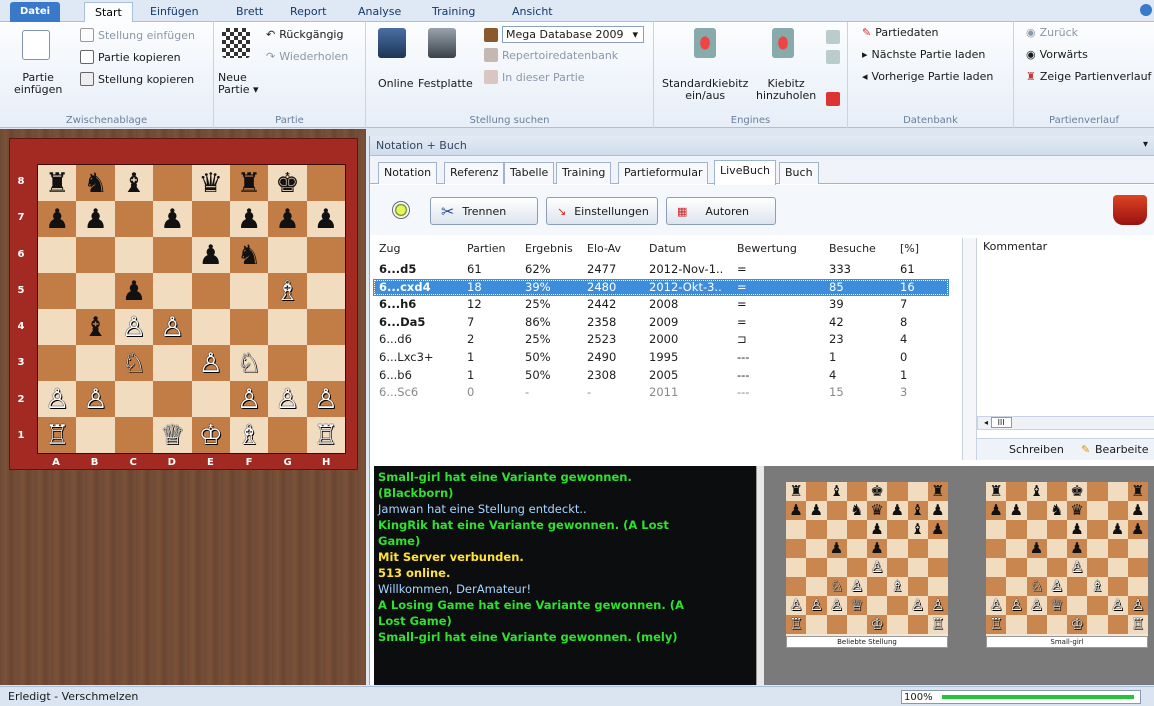  Describe the element at coordinates (1088, 76) in the screenshot. I see `show-history-button: ♜ Zeige Partienverlauf` at that location.